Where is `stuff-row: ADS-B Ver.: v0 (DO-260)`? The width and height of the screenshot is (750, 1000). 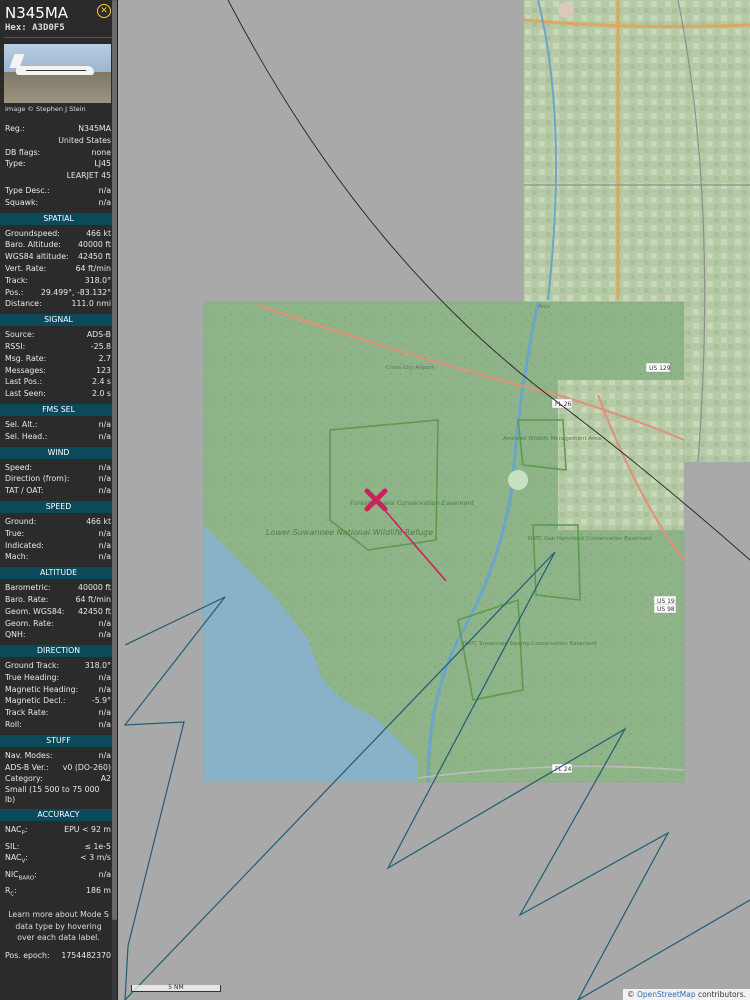 stuff-row: ADS-B Ver.: v0 (DO-260) is located at coordinates (58, 768).